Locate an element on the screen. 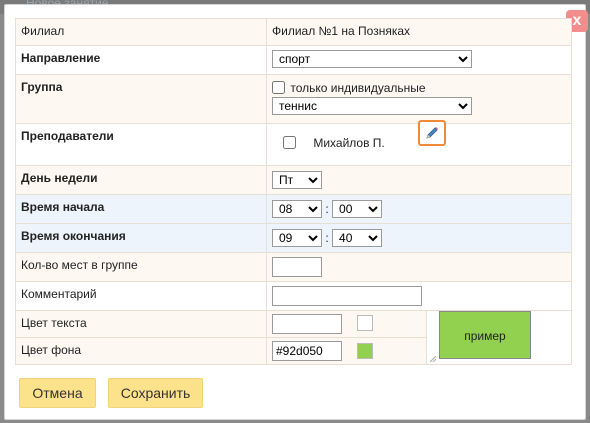  start-hour-select: 08 is located at coordinates (297, 209).